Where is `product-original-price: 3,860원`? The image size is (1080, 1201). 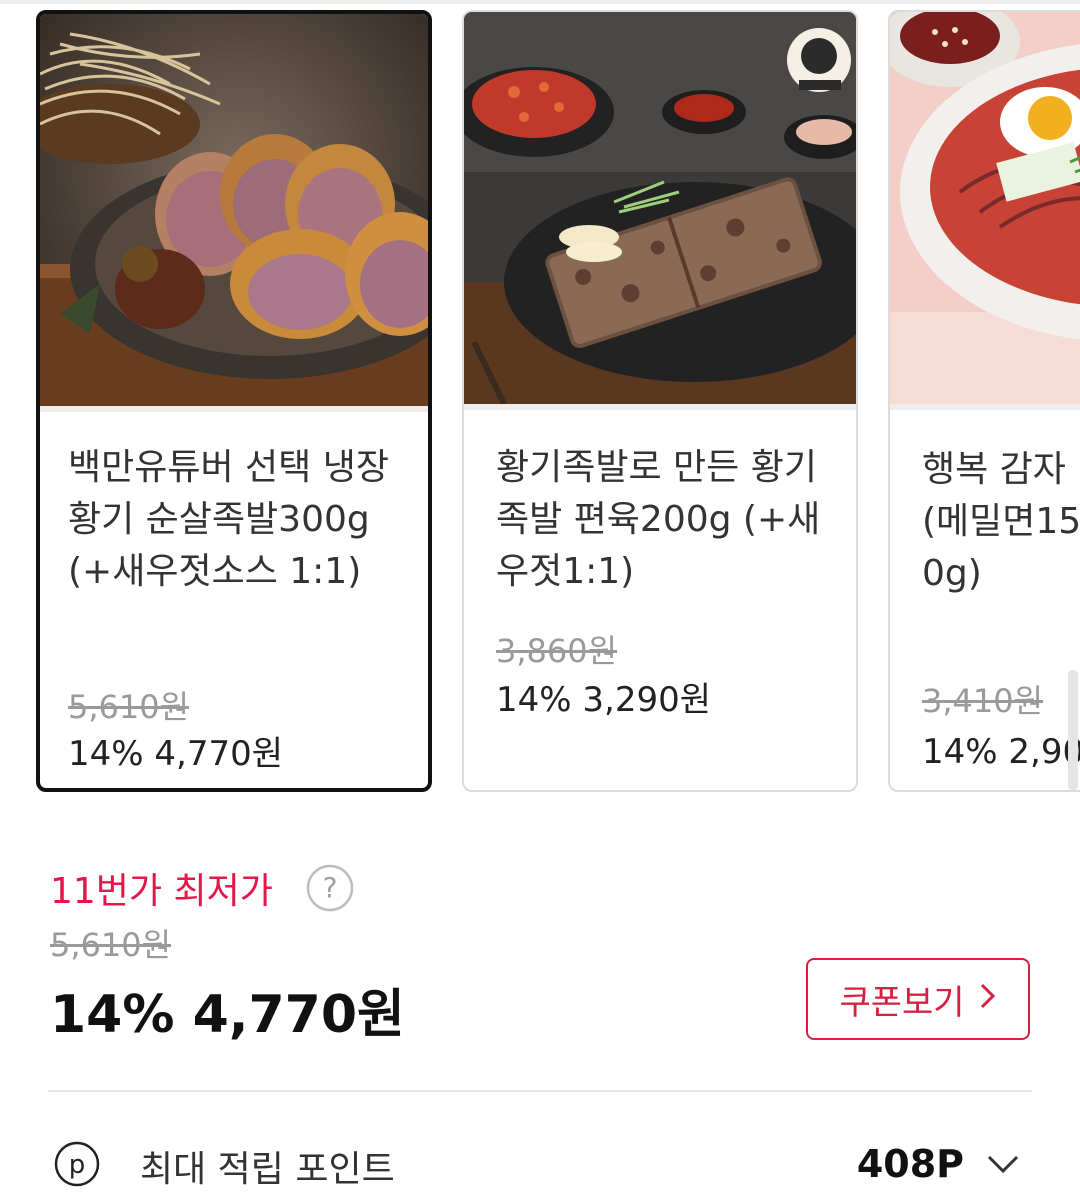
product-original-price: 3,860원 is located at coordinates (557, 651).